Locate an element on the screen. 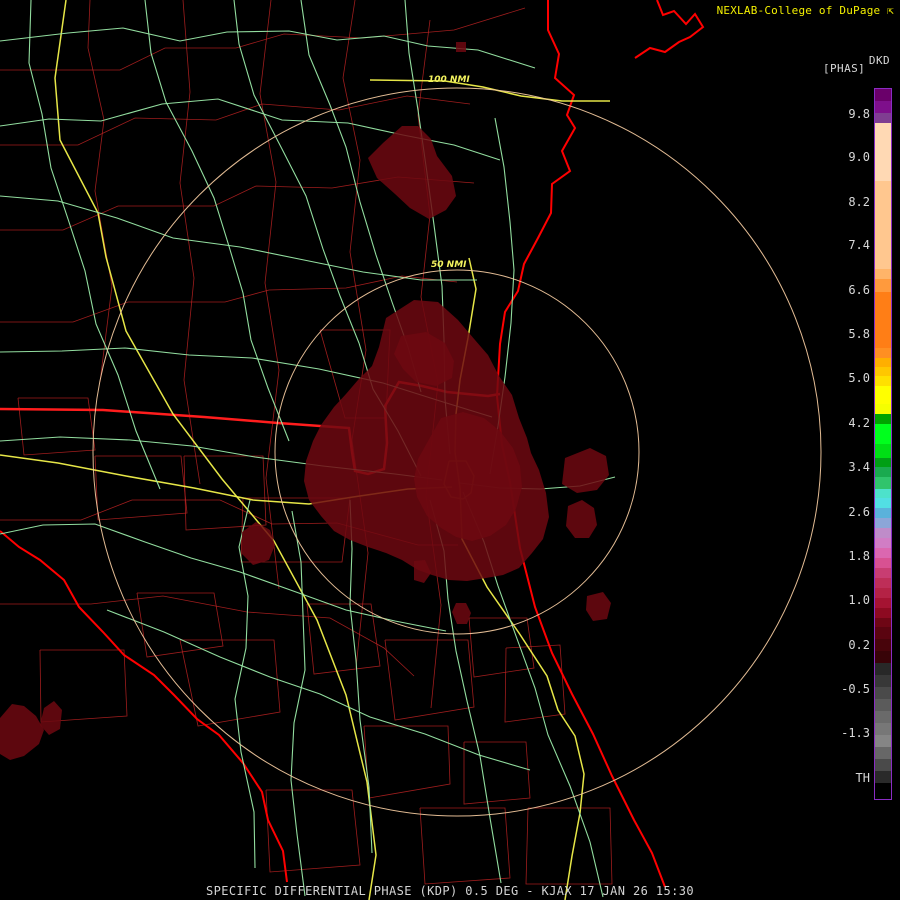 The height and width of the screenshot is (900, 900). legend-tick: 9.0 is located at coordinates (859, 157).